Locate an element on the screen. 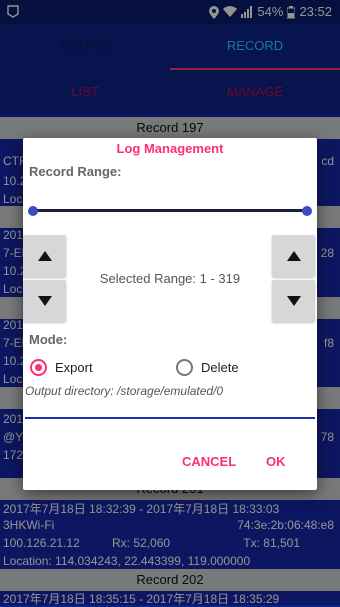  range-slider is located at coordinates (170, 211).